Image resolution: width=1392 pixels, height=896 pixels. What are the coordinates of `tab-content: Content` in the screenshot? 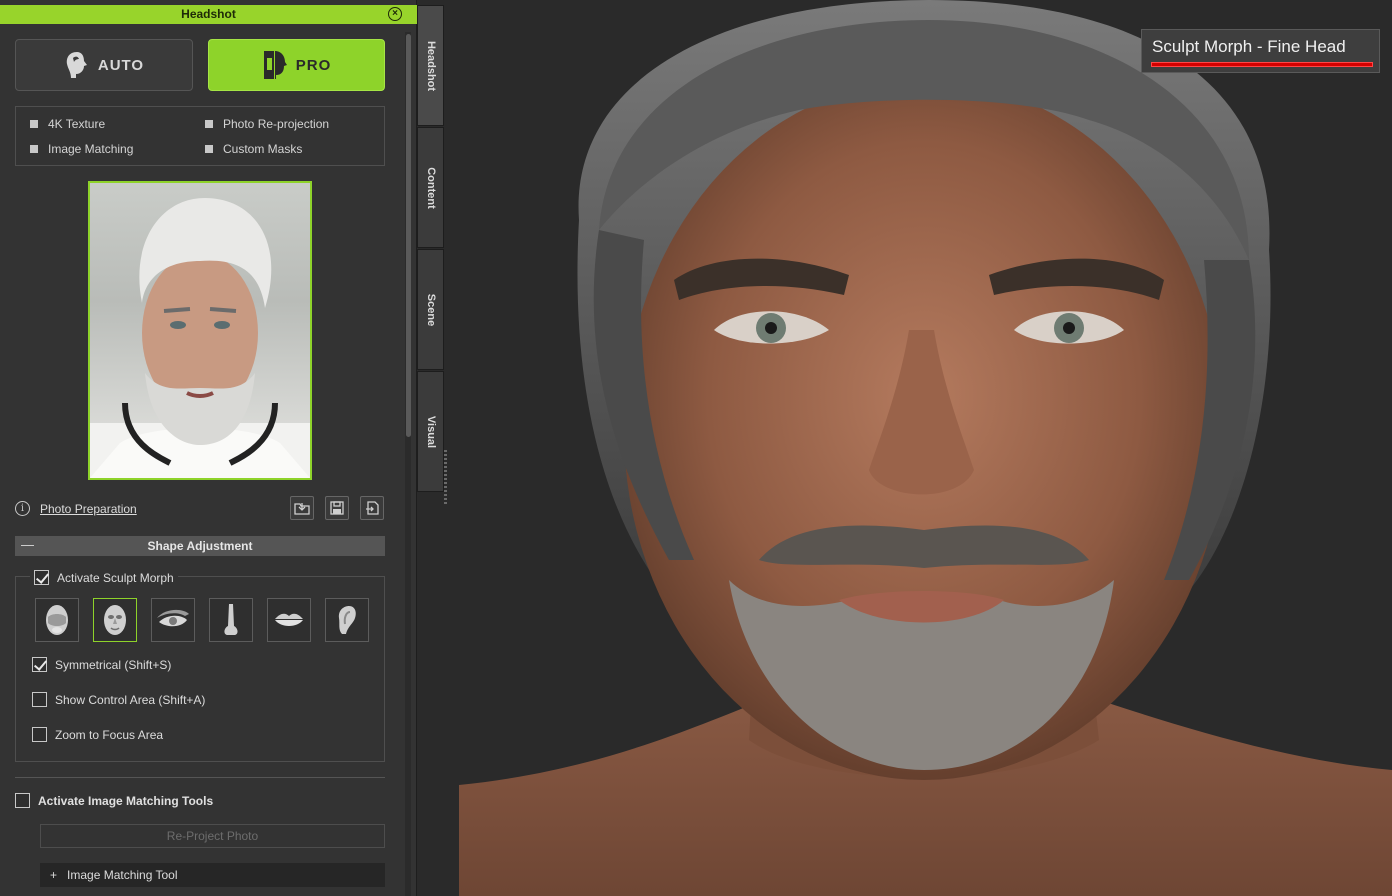 It's located at (430, 187).